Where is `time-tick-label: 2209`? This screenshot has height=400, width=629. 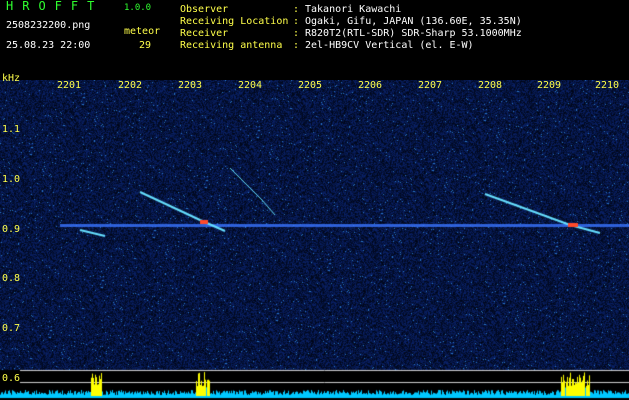 time-tick-label: 2209 is located at coordinates (549, 85).